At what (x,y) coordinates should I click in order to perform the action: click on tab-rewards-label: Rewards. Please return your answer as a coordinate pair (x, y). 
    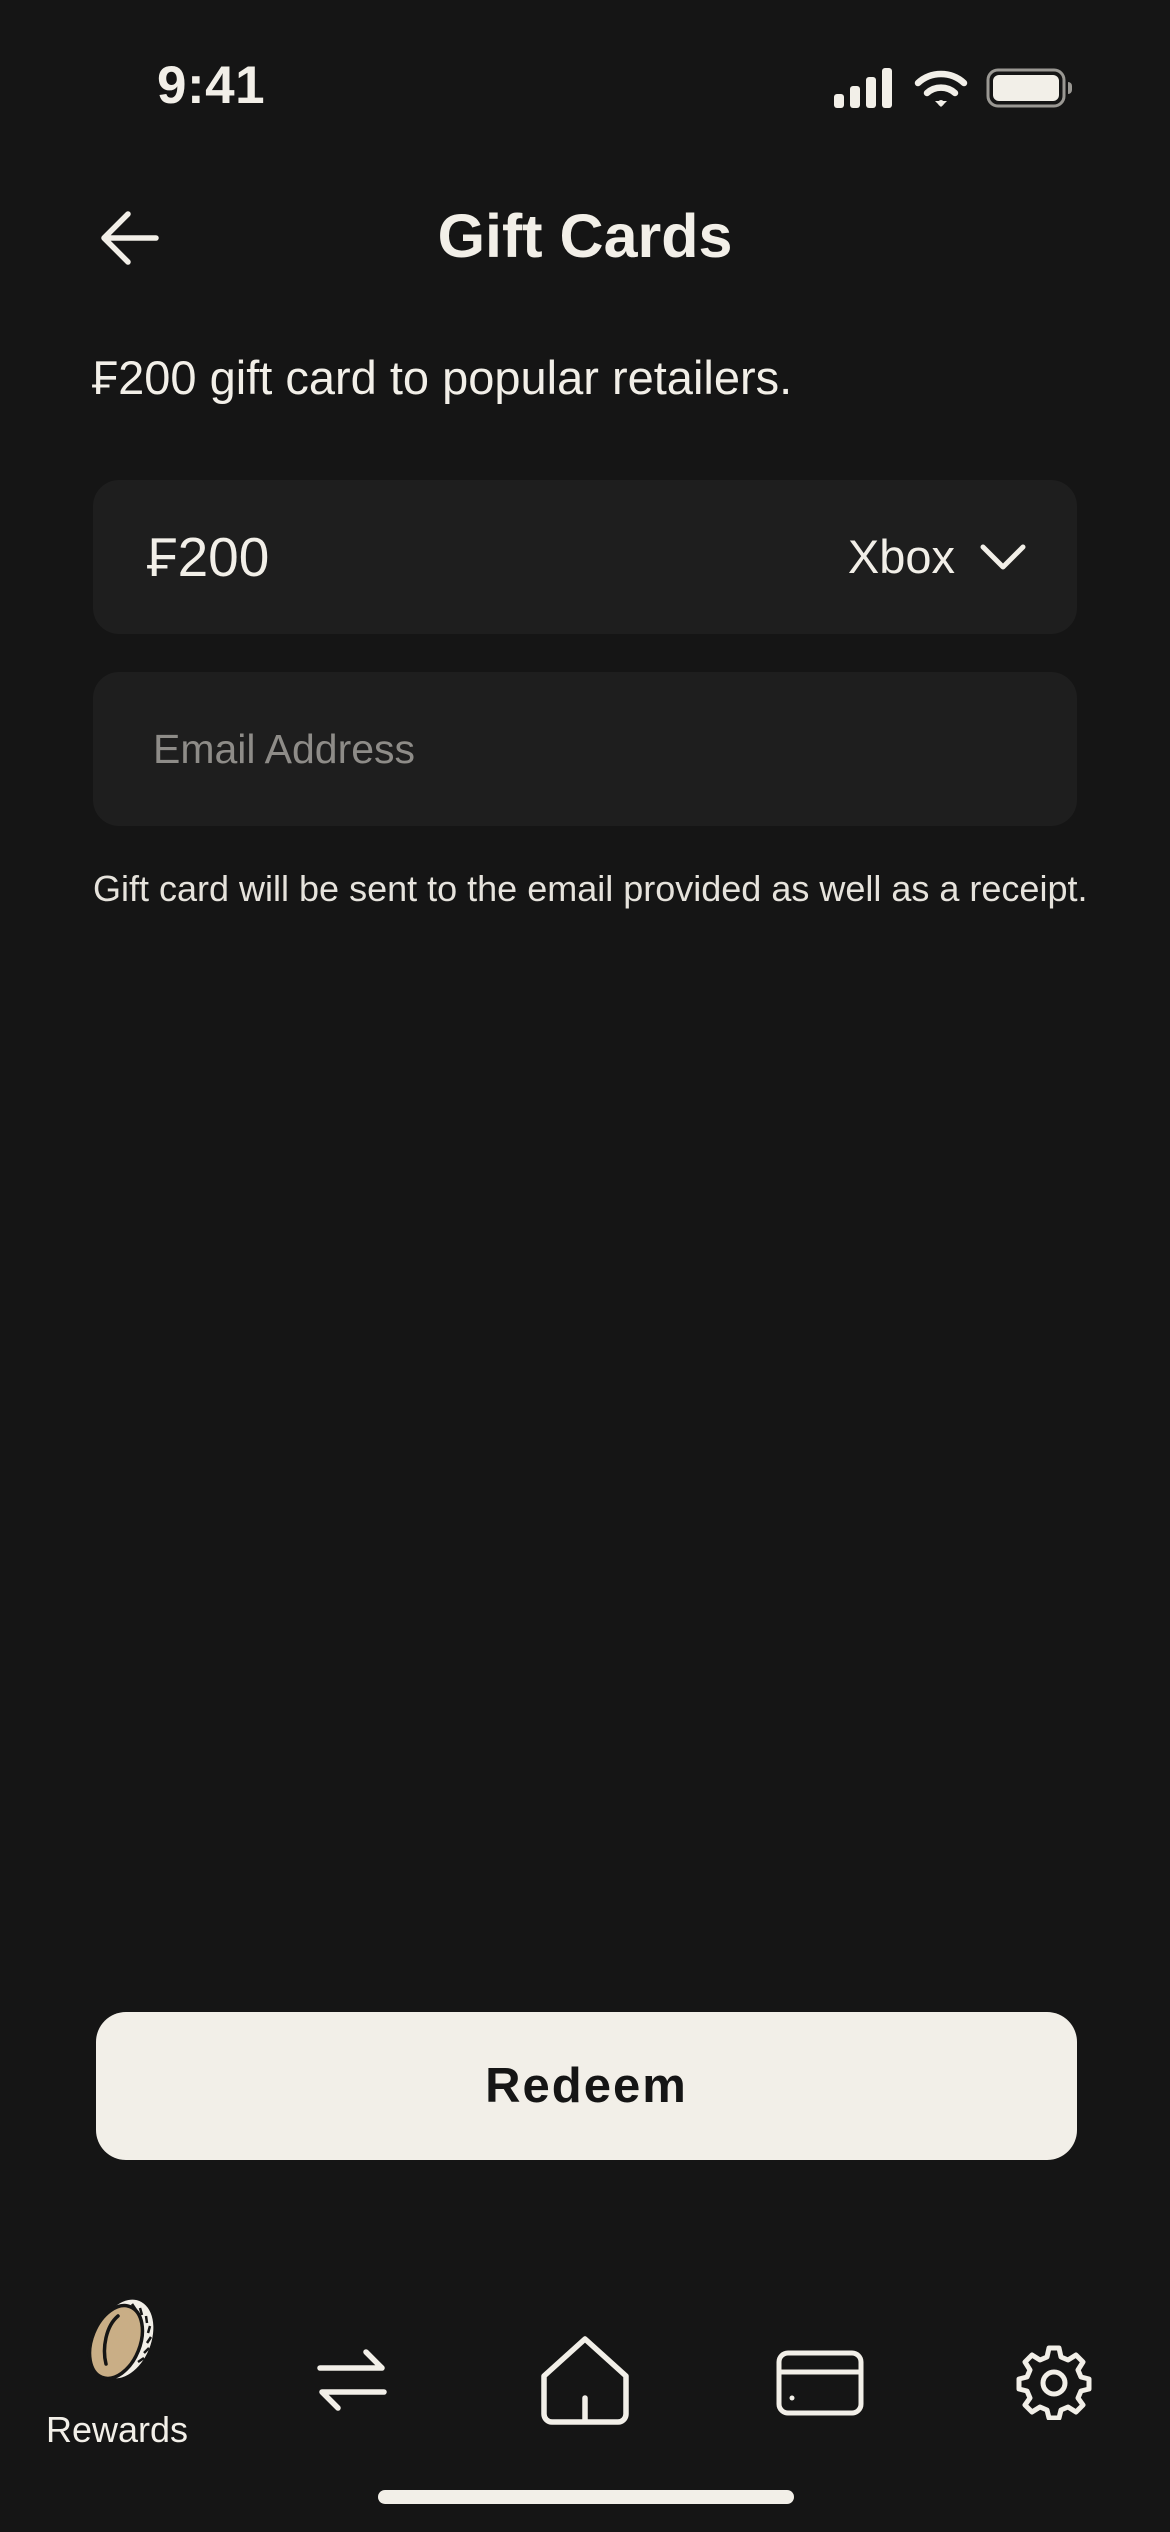
    Looking at the image, I should click on (117, 2429).